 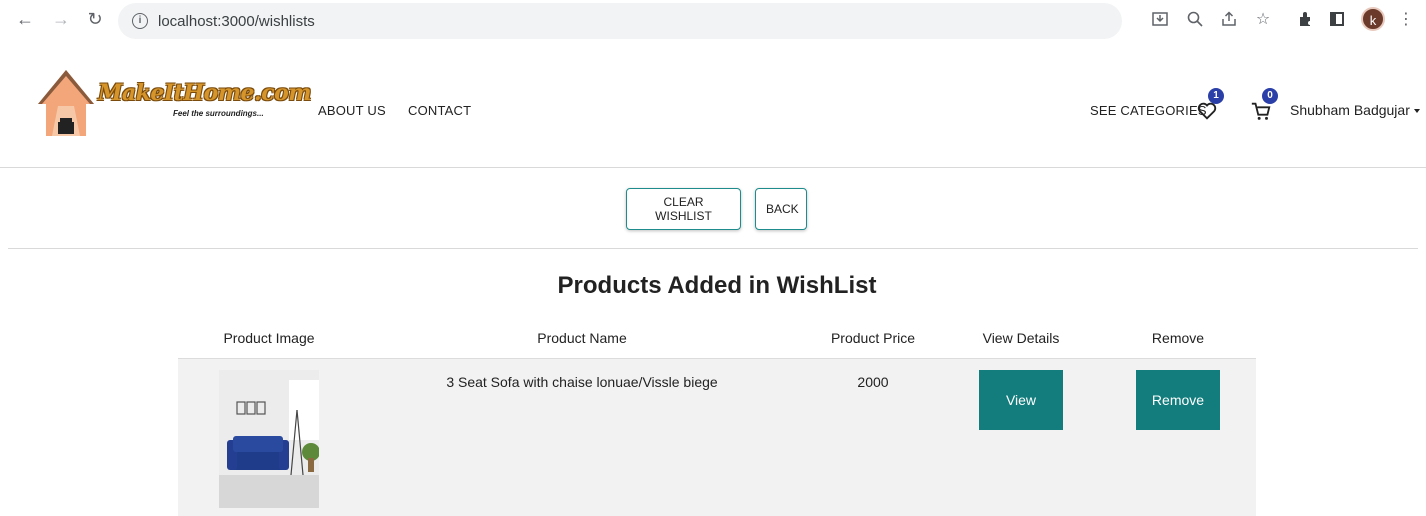 What do you see at coordinates (1270, 96) in the screenshot?
I see `cart-count-badge: 0` at bounding box center [1270, 96].